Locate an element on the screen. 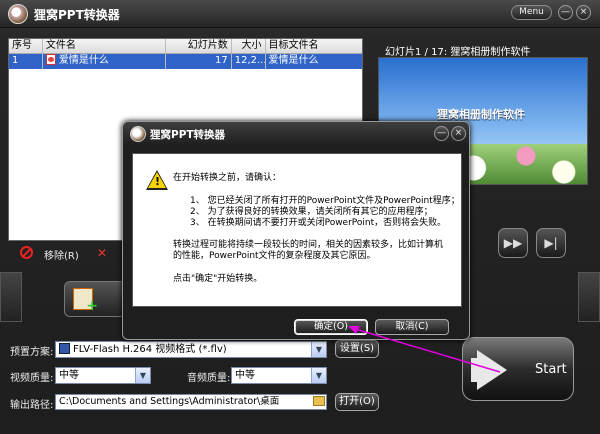  pointer-arrow-annotation is located at coordinates (424, 349).